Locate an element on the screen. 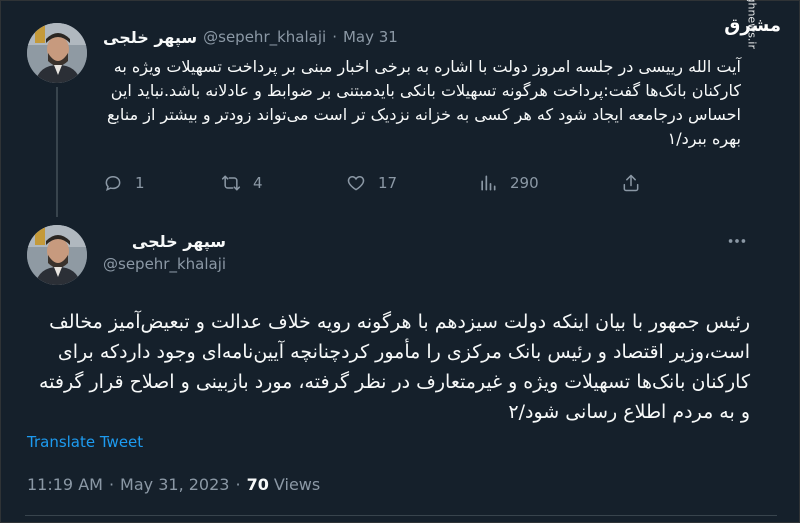 The image size is (800, 523). like-button: 17 is located at coordinates (371, 183).